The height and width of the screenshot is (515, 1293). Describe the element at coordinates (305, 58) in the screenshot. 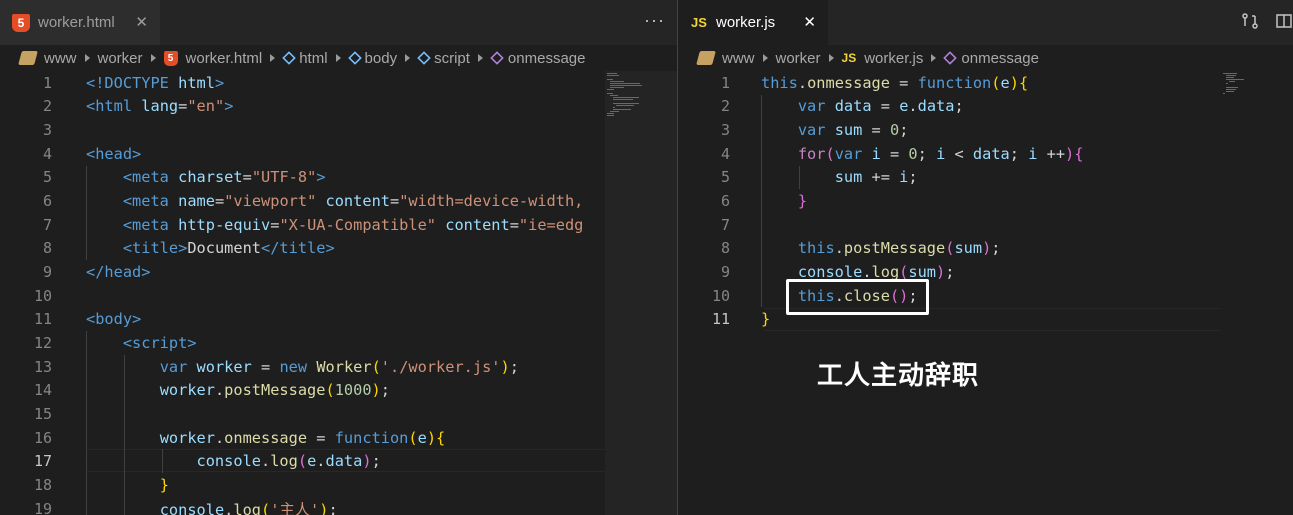

I see `breadcrumb-item: html` at that location.